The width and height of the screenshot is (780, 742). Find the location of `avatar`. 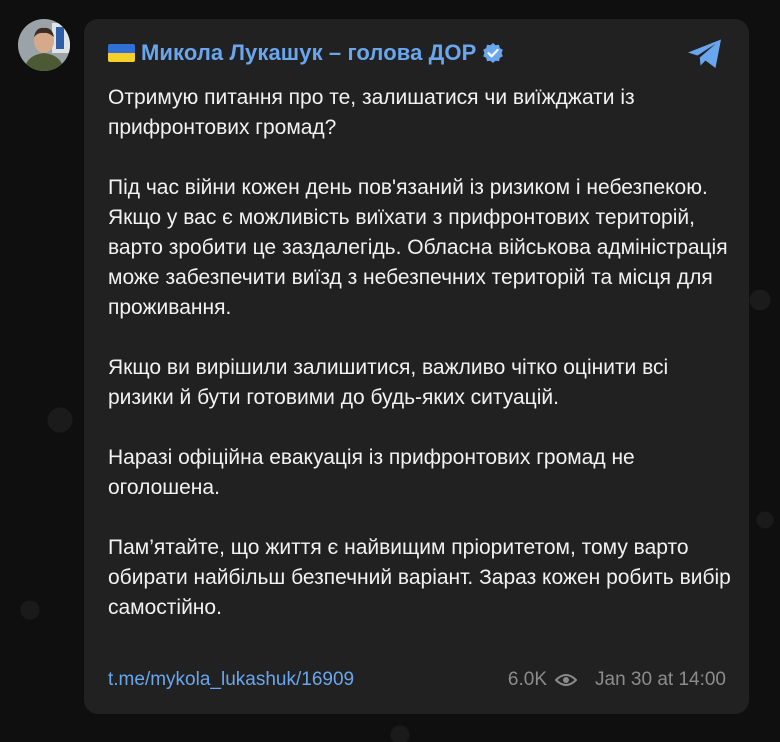

avatar is located at coordinates (44, 45).